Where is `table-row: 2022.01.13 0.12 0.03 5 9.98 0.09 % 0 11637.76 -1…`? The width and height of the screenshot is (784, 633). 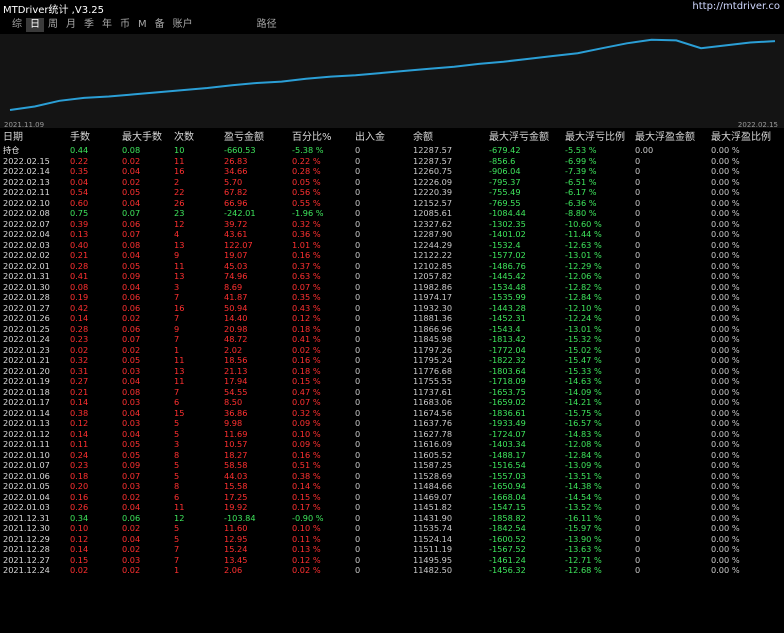 table-row: 2022.01.13 0.12 0.03 5 9.98 0.09 % 0 11637.76 -1… is located at coordinates (392, 423).